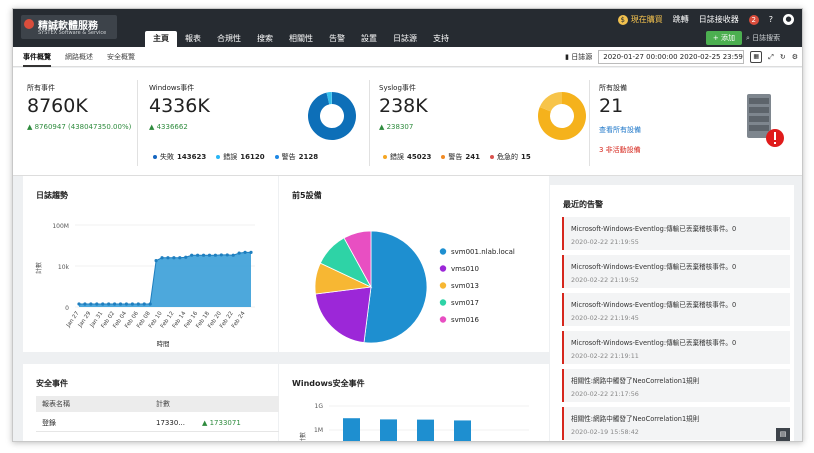 The height and width of the screenshot is (453, 814). What do you see at coordinates (772, 38) in the screenshot?
I see `log-search-button: ⌕ 日誌搜索` at bounding box center [772, 38].